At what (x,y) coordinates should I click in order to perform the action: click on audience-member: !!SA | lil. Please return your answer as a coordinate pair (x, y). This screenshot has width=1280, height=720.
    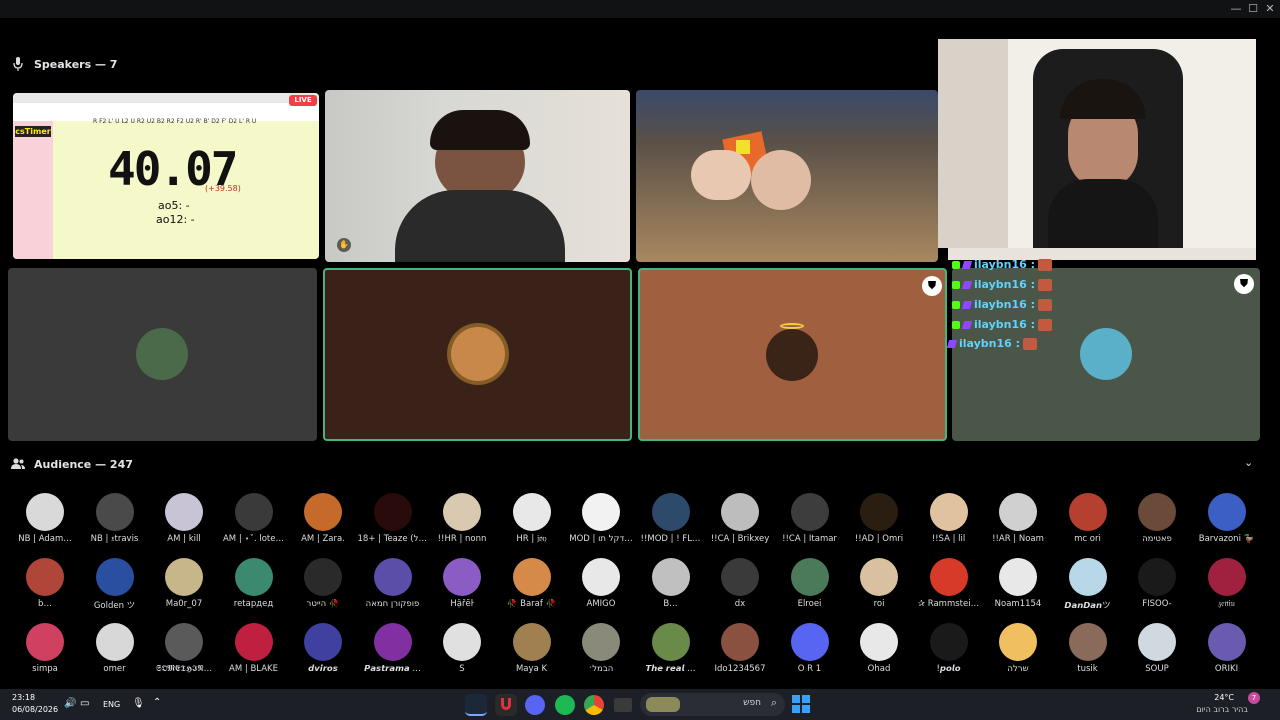
    Looking at the image, I should click on (949, 518).